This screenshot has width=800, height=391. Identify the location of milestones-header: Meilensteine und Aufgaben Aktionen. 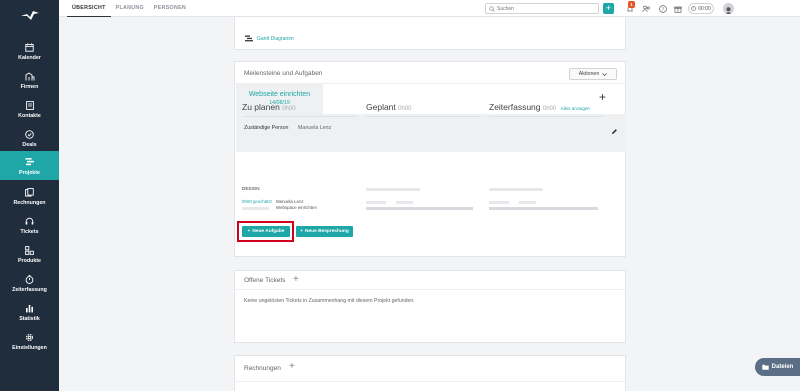
(430, 73).